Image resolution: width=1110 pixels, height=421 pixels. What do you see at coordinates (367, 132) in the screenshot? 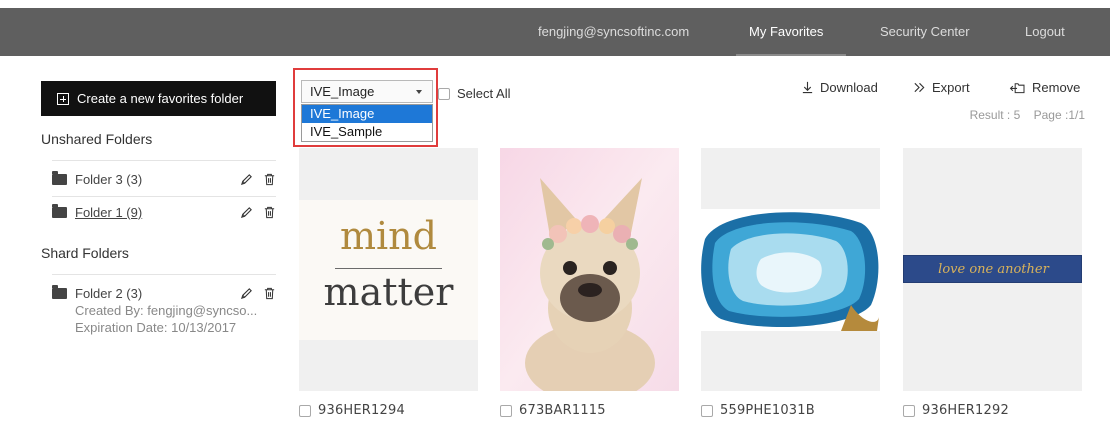
I see `dropdown-option-ive-sample: IVE_Sample` at bounding box center [367, 132].